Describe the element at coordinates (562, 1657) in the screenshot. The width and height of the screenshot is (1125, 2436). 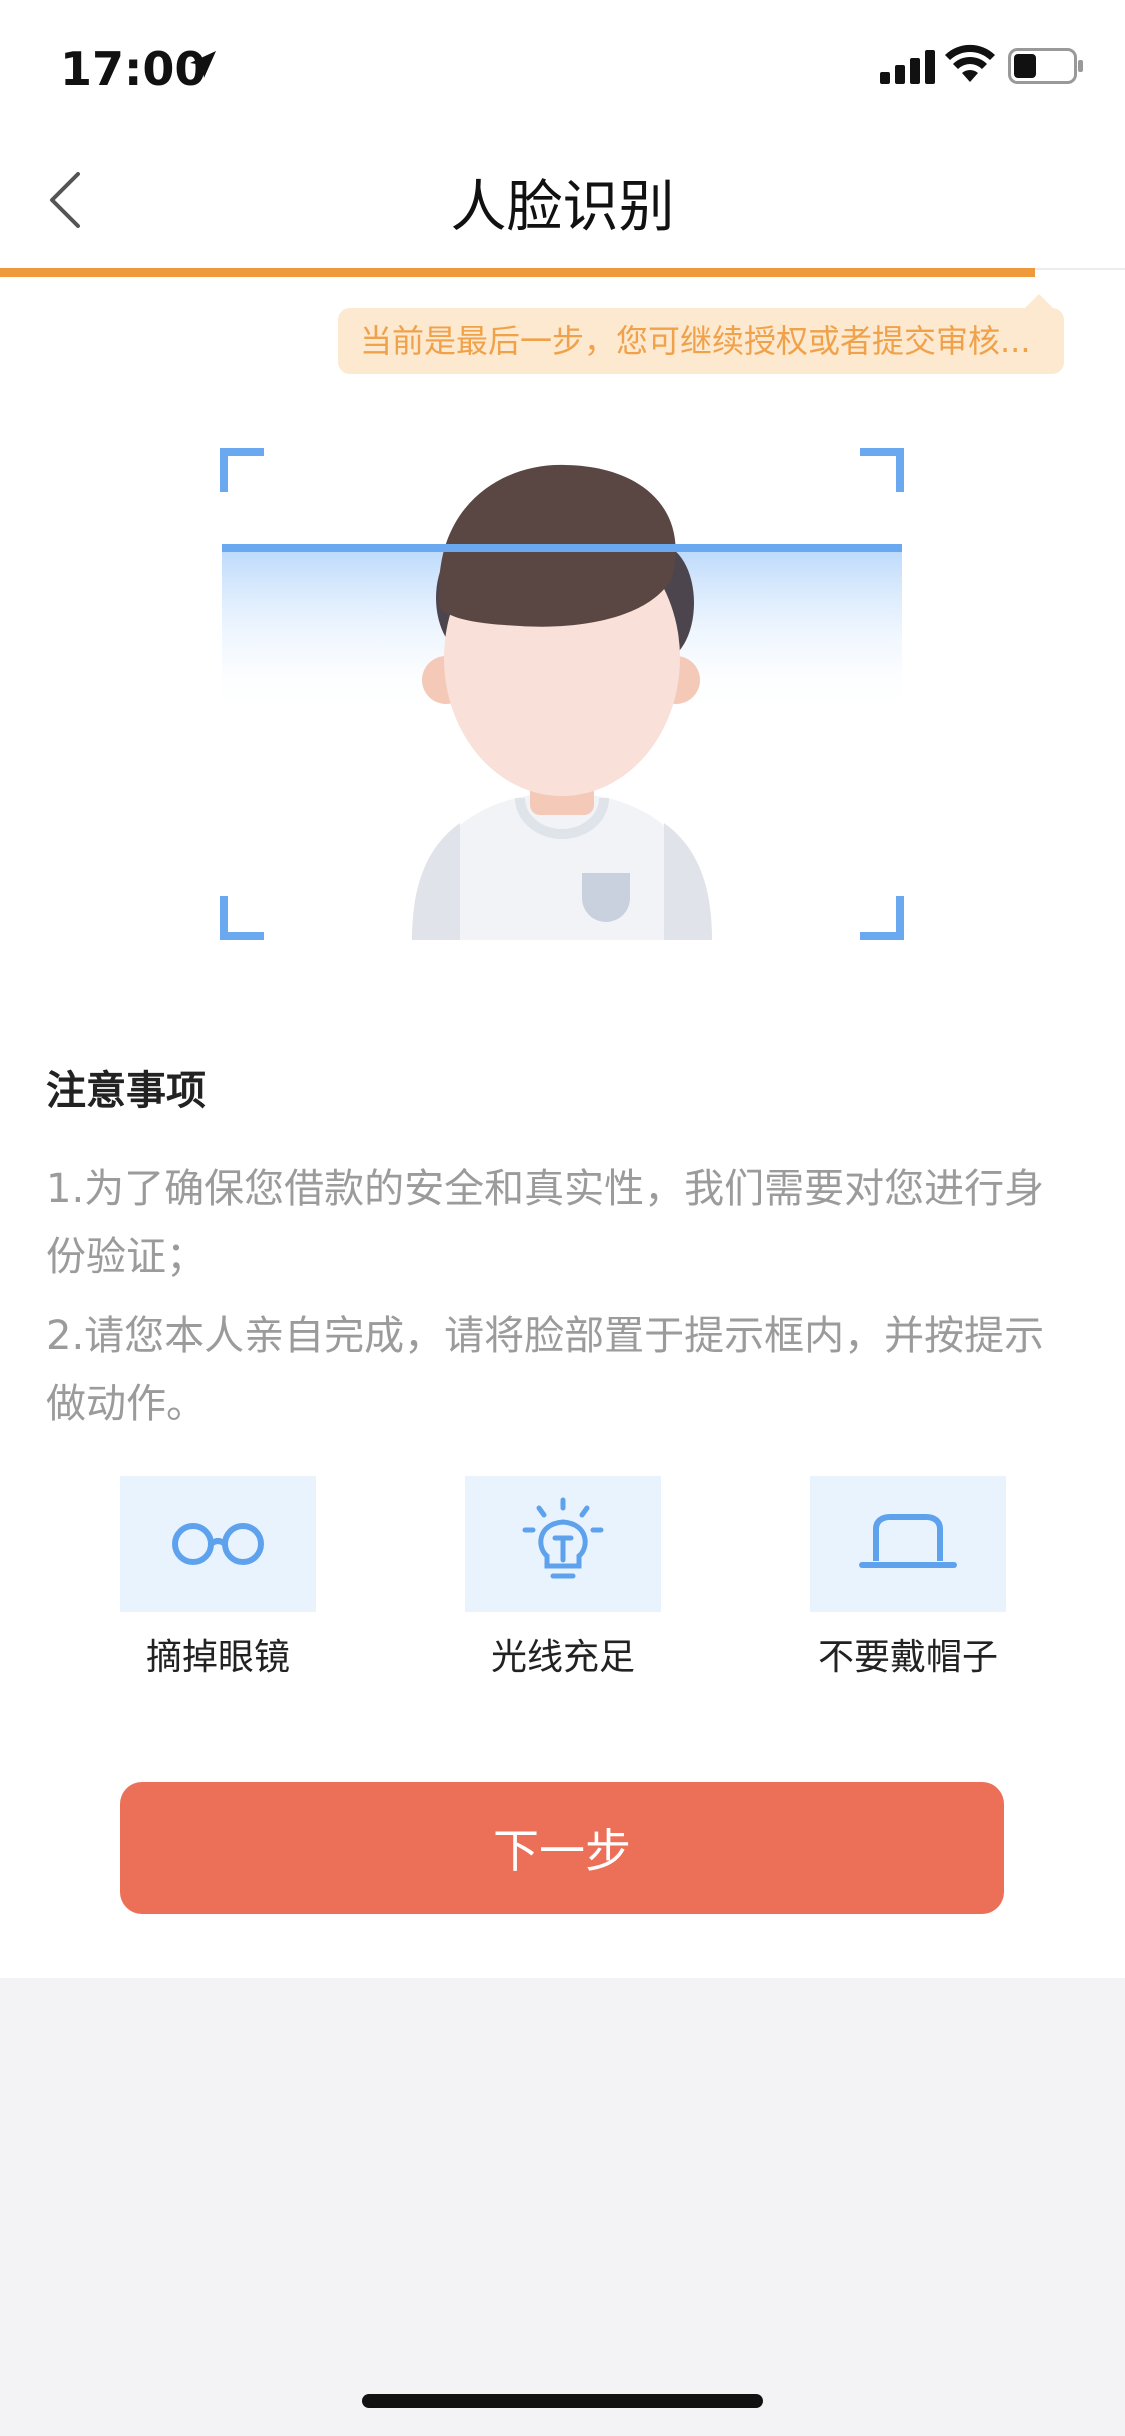
I see `tip-label: 光线充足` at that location.